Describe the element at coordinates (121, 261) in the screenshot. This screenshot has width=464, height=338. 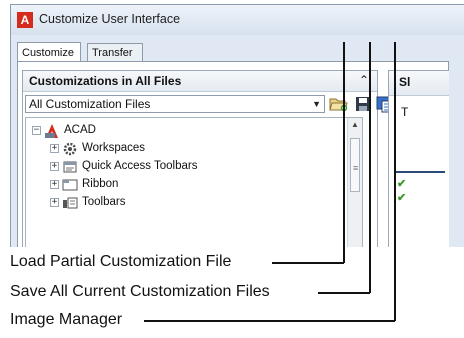
I see `callout-load-partial-customization-file: Load Partial Customization File` at that location.